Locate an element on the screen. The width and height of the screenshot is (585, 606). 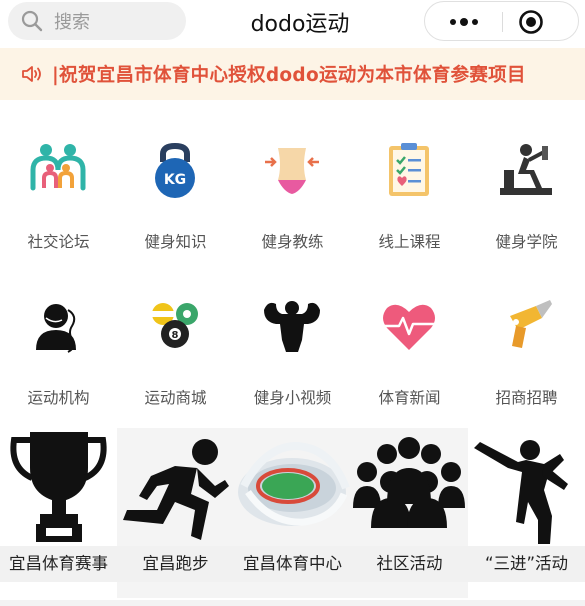
tile-yichang-sports-center: 宜昌体育中心 is located at coordinates (292, 513).